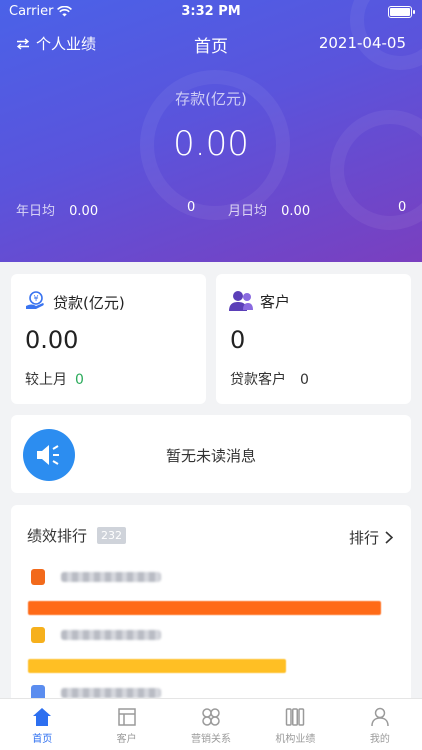 Image resolution: width=422 pixels, height=750 pixels. Describe the element at coordinates (36, 211) in the screenshot. I see `year-average-label: 年日均` at that location.